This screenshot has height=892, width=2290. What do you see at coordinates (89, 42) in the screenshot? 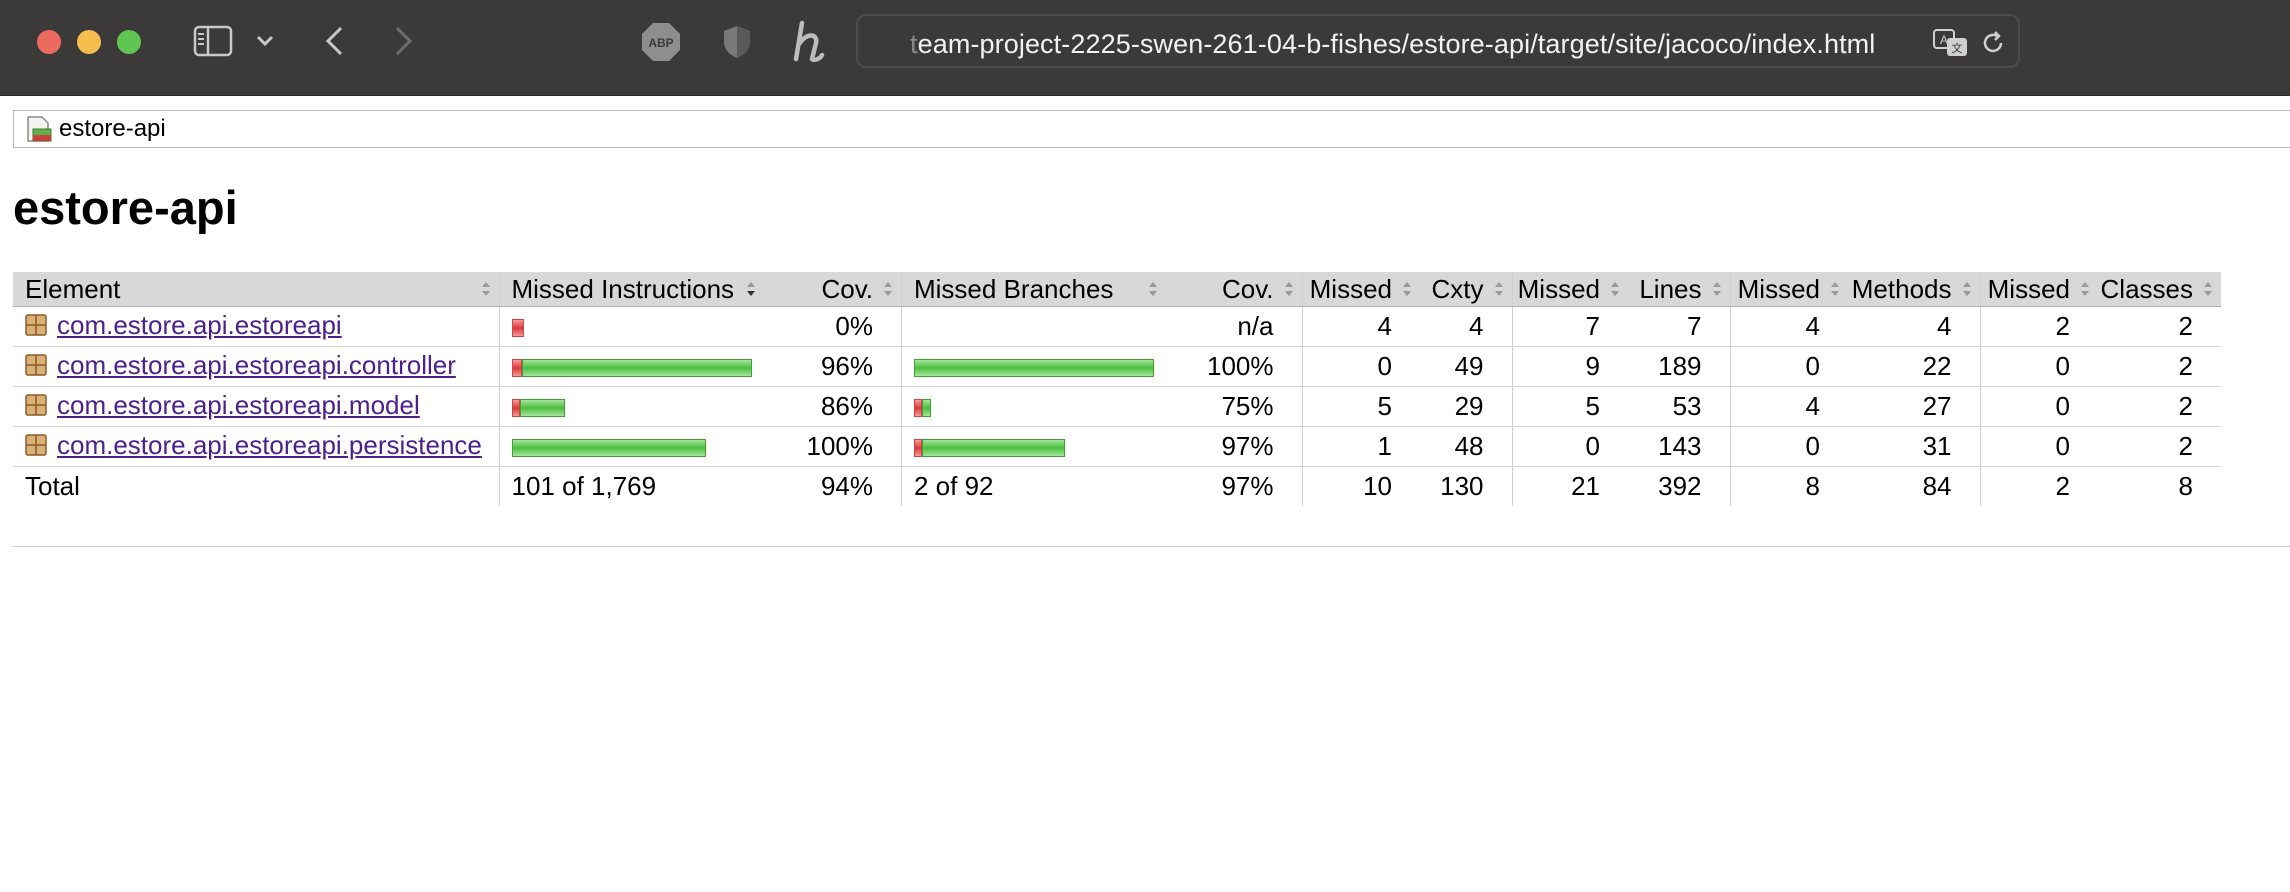
I see `minimize-window-button` at bounding box center [89, 42].